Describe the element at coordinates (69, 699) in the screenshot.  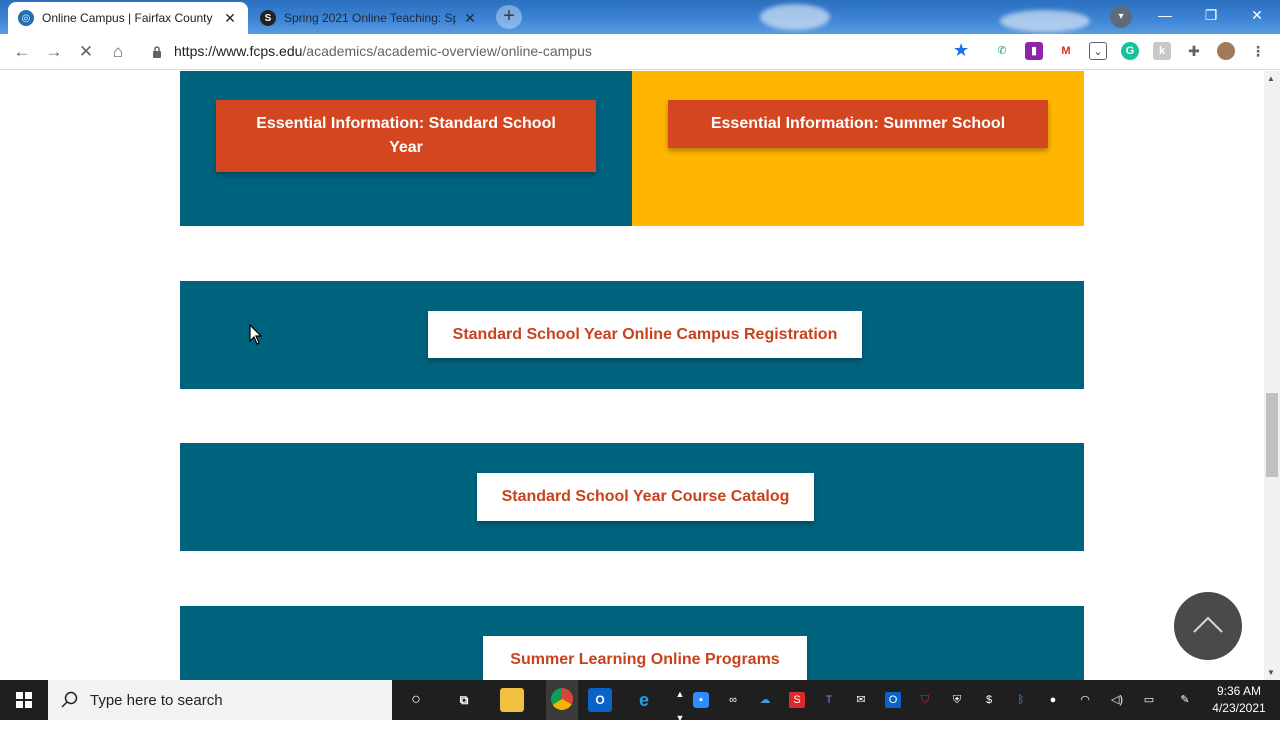
I see `search-icon` at that location.